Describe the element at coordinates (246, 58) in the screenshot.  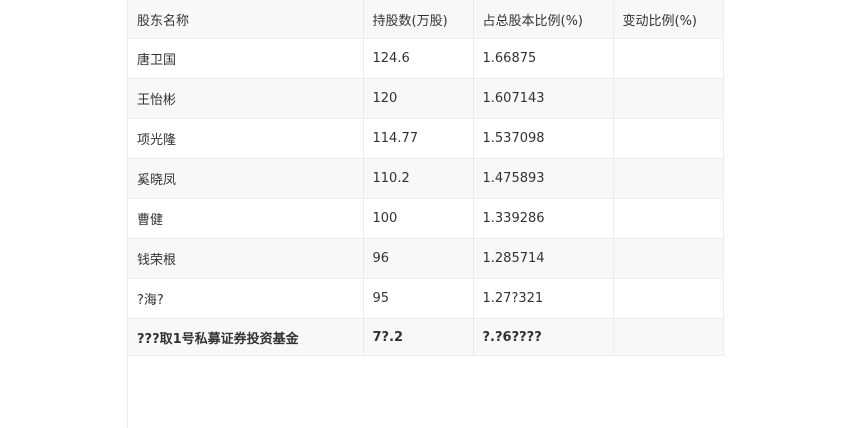
I see `cell-name: 唐卫国` at that location.